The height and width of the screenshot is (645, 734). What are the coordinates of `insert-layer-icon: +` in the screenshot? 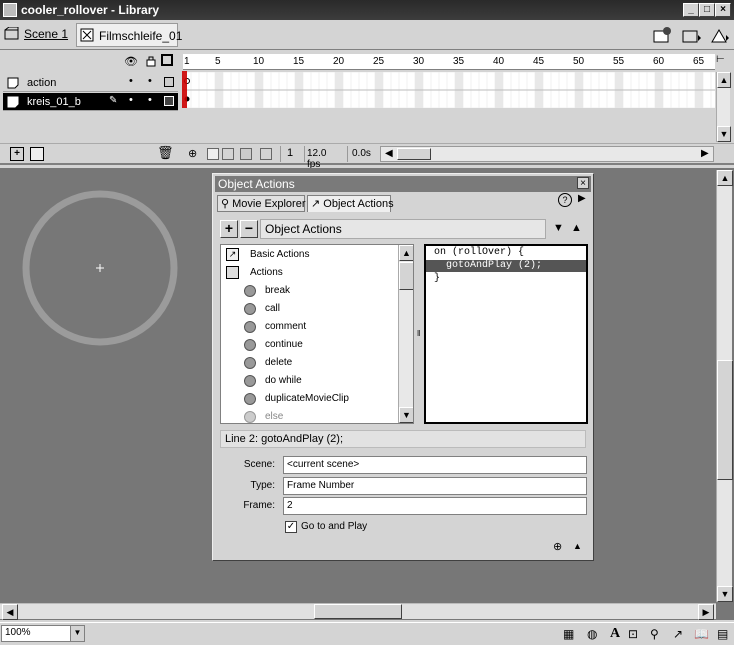 It's located at (17, 154).